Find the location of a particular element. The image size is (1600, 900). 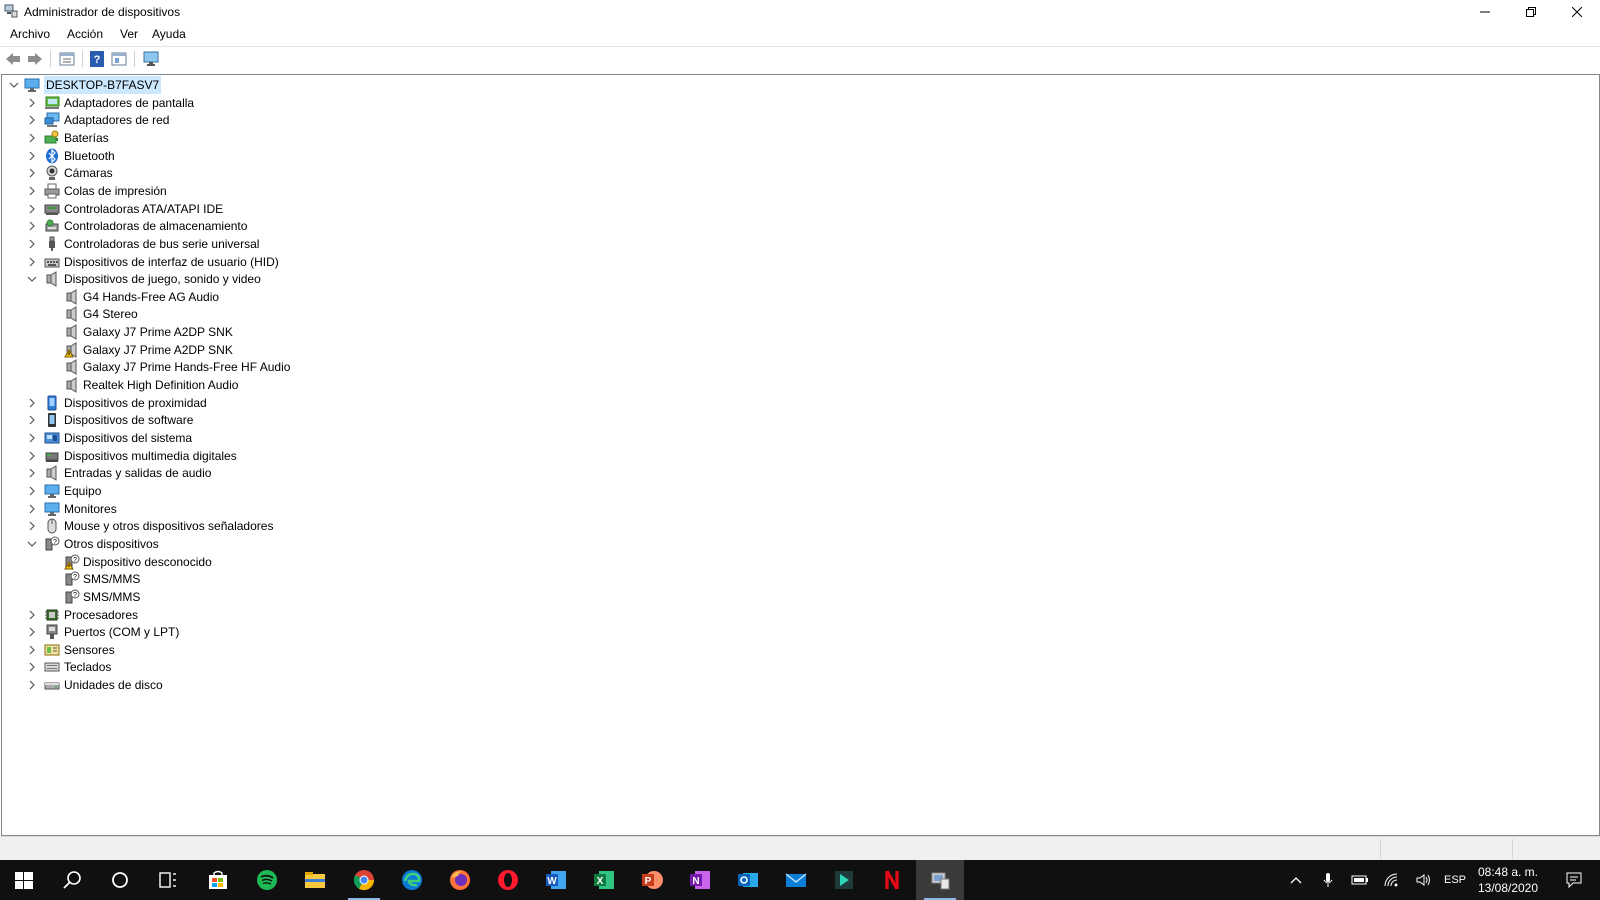

tree-category: Adaptadores de red is located at coordinates (797, 120).